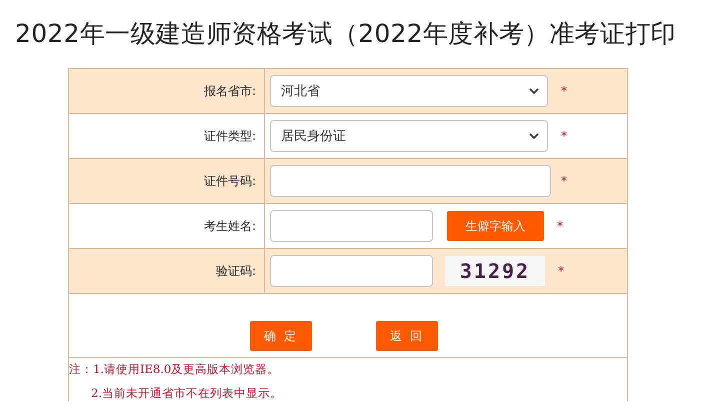  I want to click on field-label: 验证码:, so click(236, 271).